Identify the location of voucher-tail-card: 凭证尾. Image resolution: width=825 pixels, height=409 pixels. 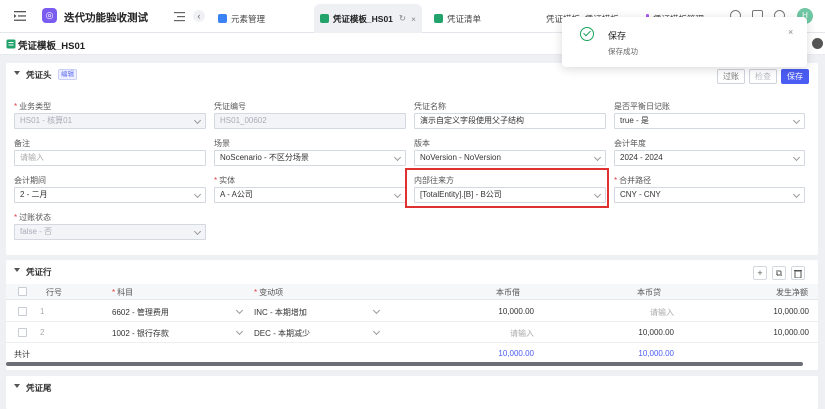
(412, 392).